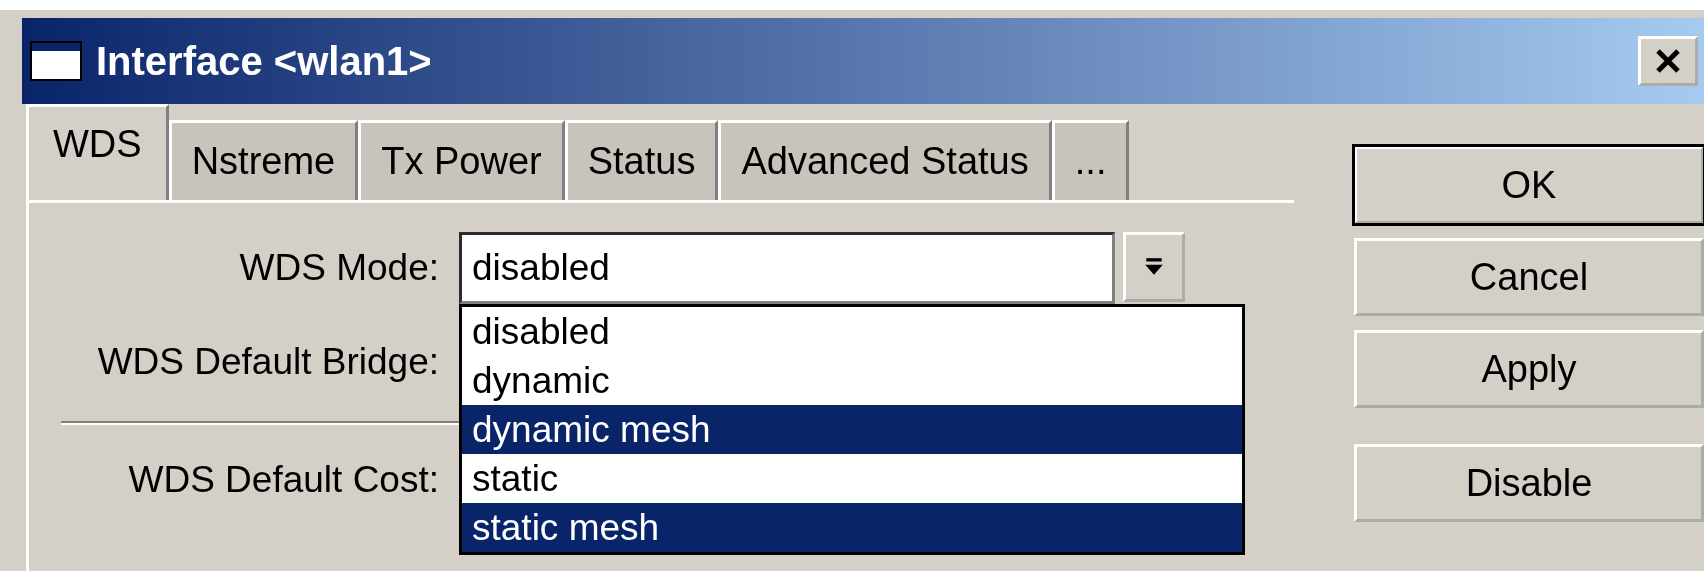 The image size is (1704, 571). What do you see at coordinates (283, 480) in the screenshot?
I see `field-label: WDS Default Cost:` at bounding box center [283, 480].